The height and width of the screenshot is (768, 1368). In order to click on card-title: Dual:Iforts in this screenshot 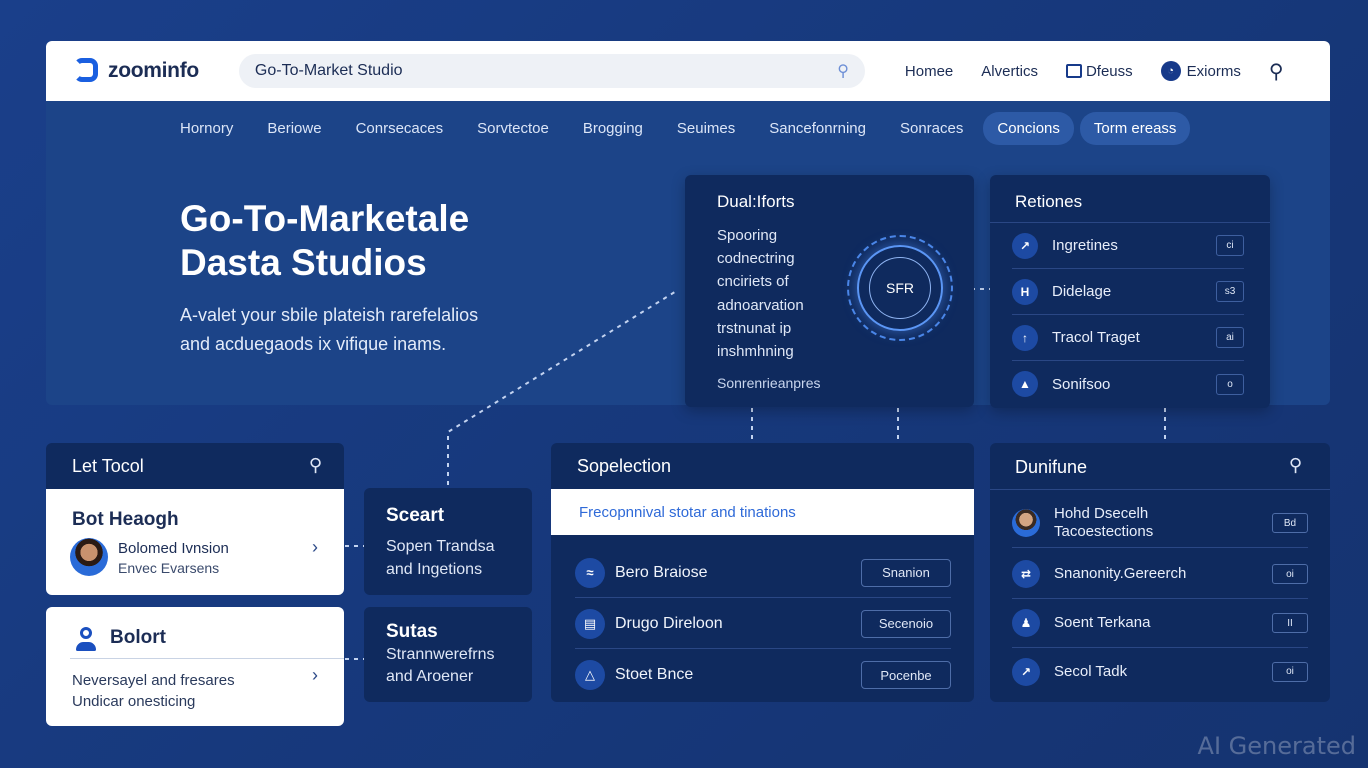, I will do `click(756, 201)`.